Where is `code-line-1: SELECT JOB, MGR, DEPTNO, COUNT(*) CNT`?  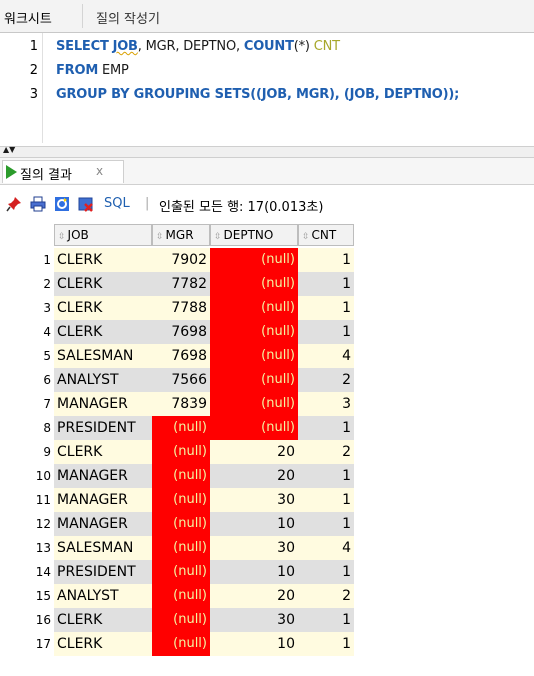
code-line-1: SELECT JOB, MGR, DEPTNO, COUNT(*) CNT is located at coordinates (198, 46).